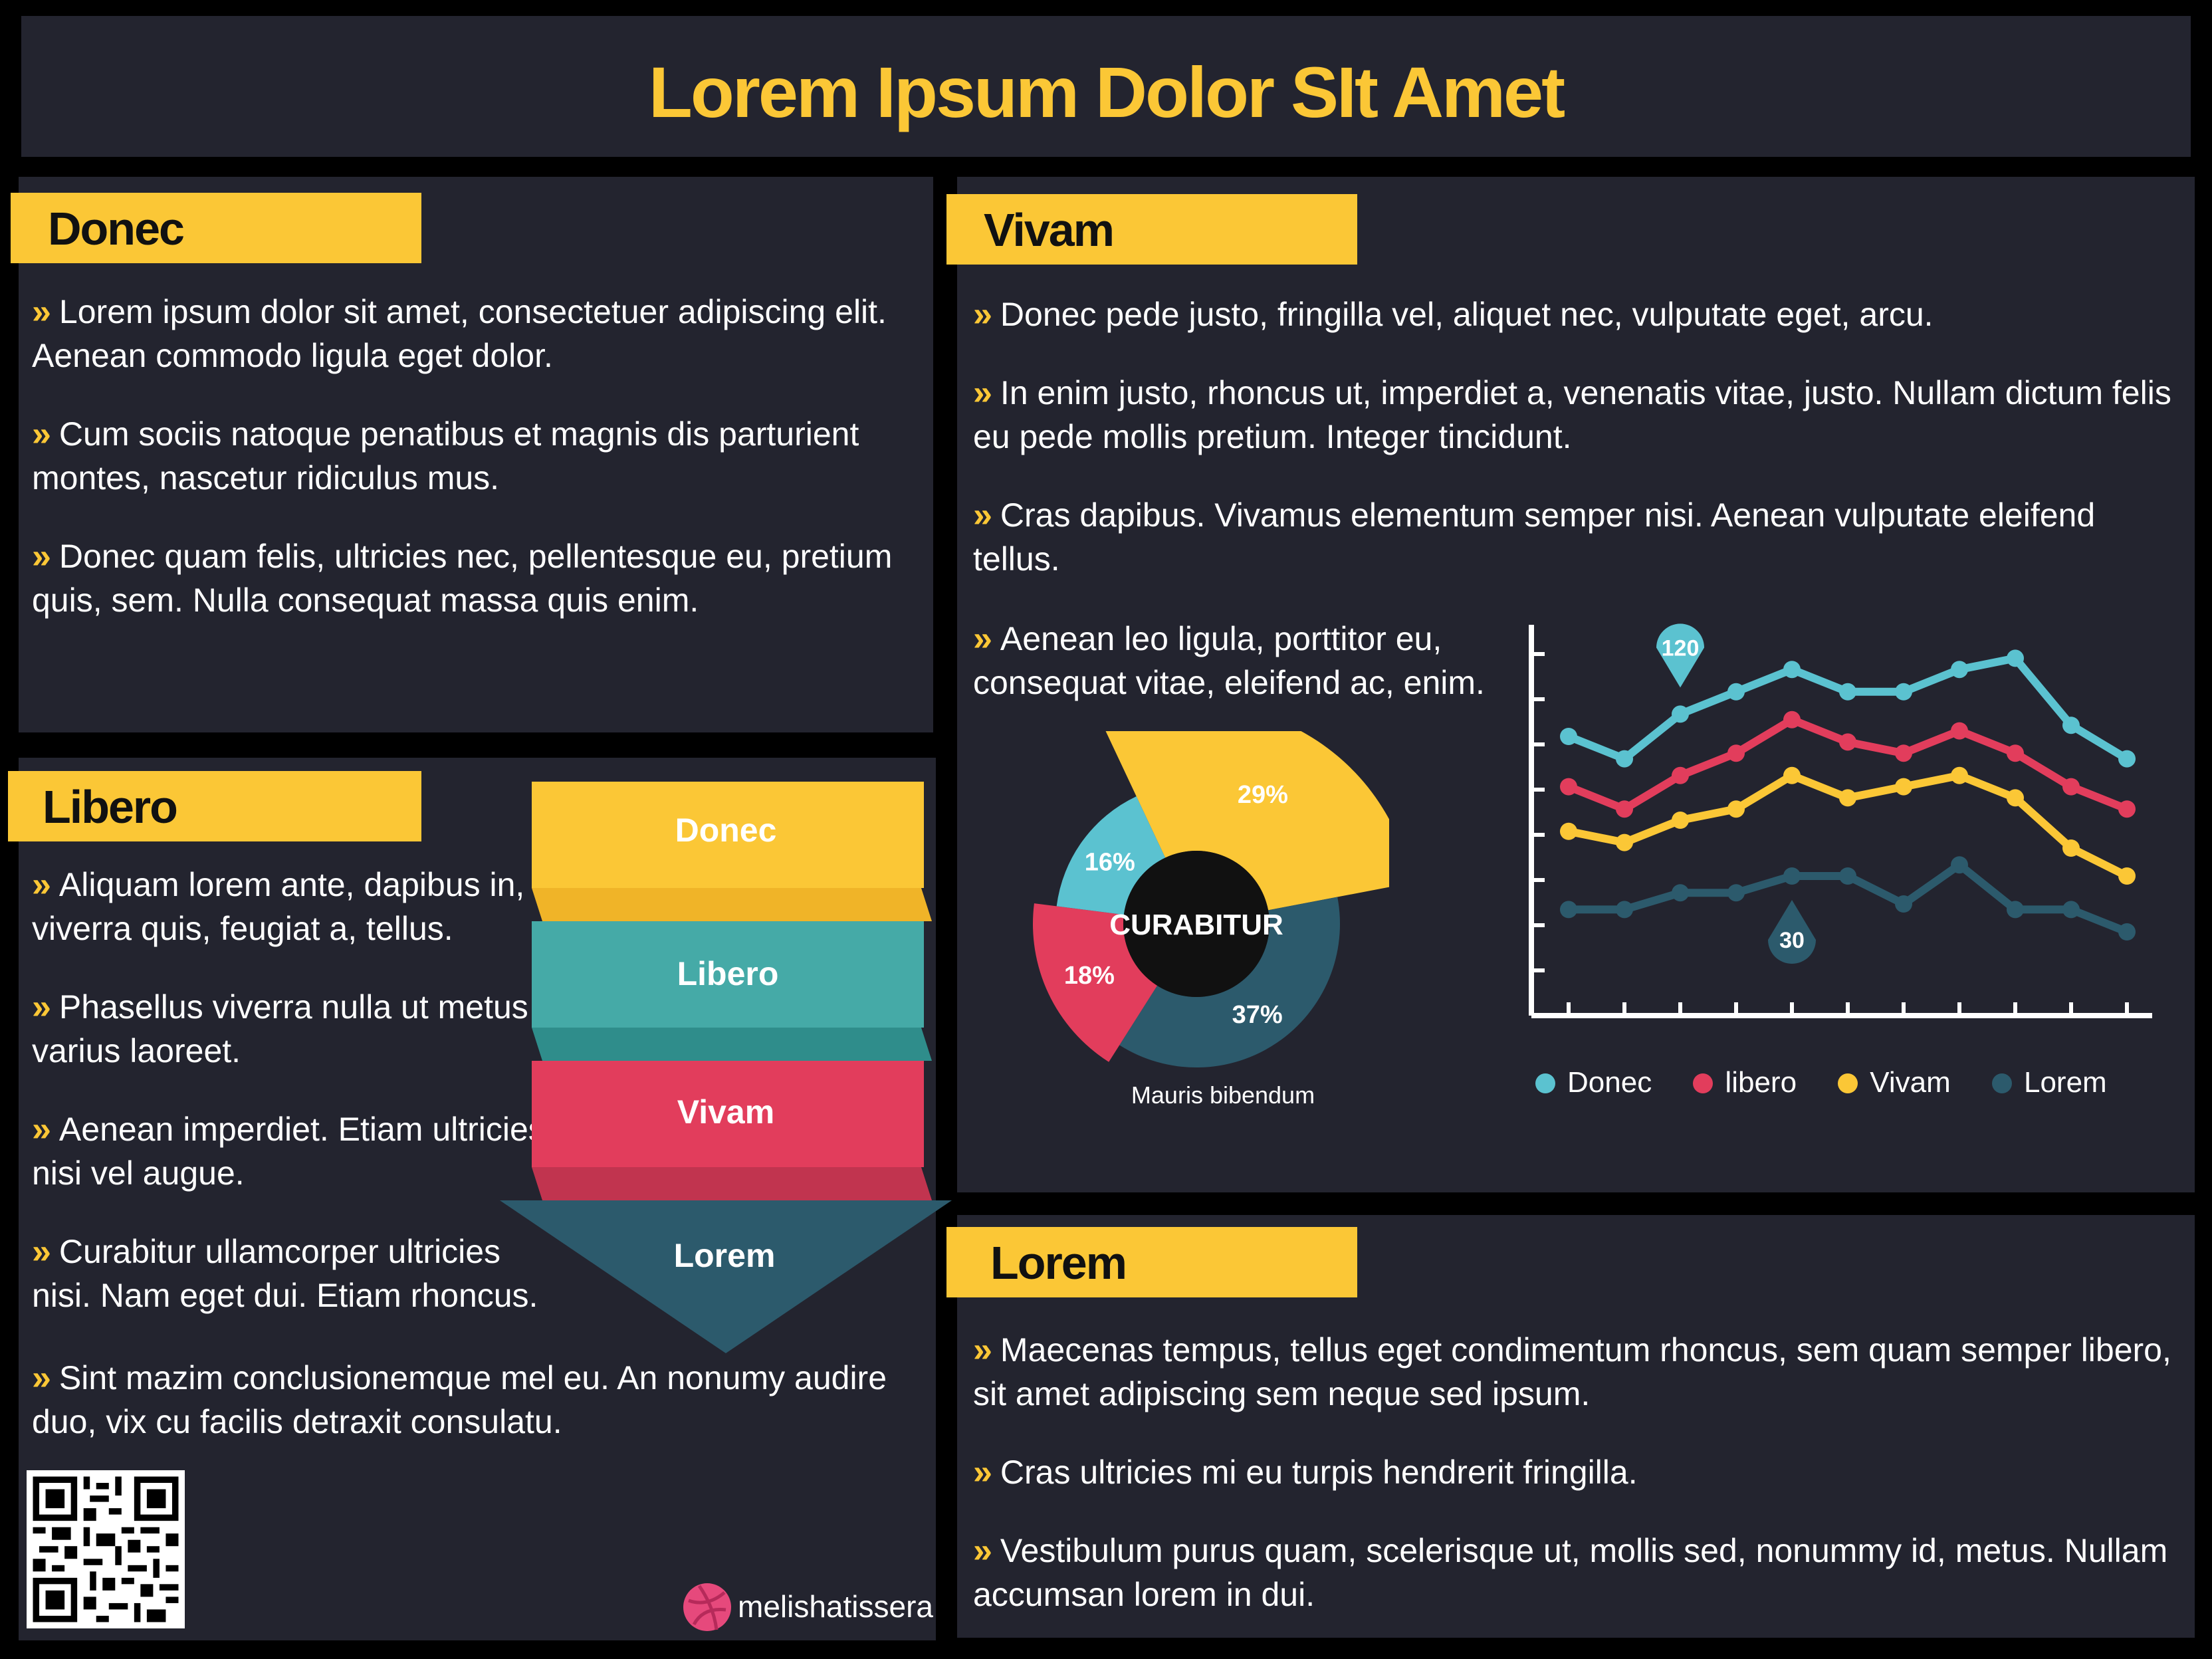 This screenshot has height=1659, width=2212. Describe the element at coordinates (726, 1067) in the screenshot. I see `ribbon-graphic: Donec Libero Vivam Lorem` at that location.